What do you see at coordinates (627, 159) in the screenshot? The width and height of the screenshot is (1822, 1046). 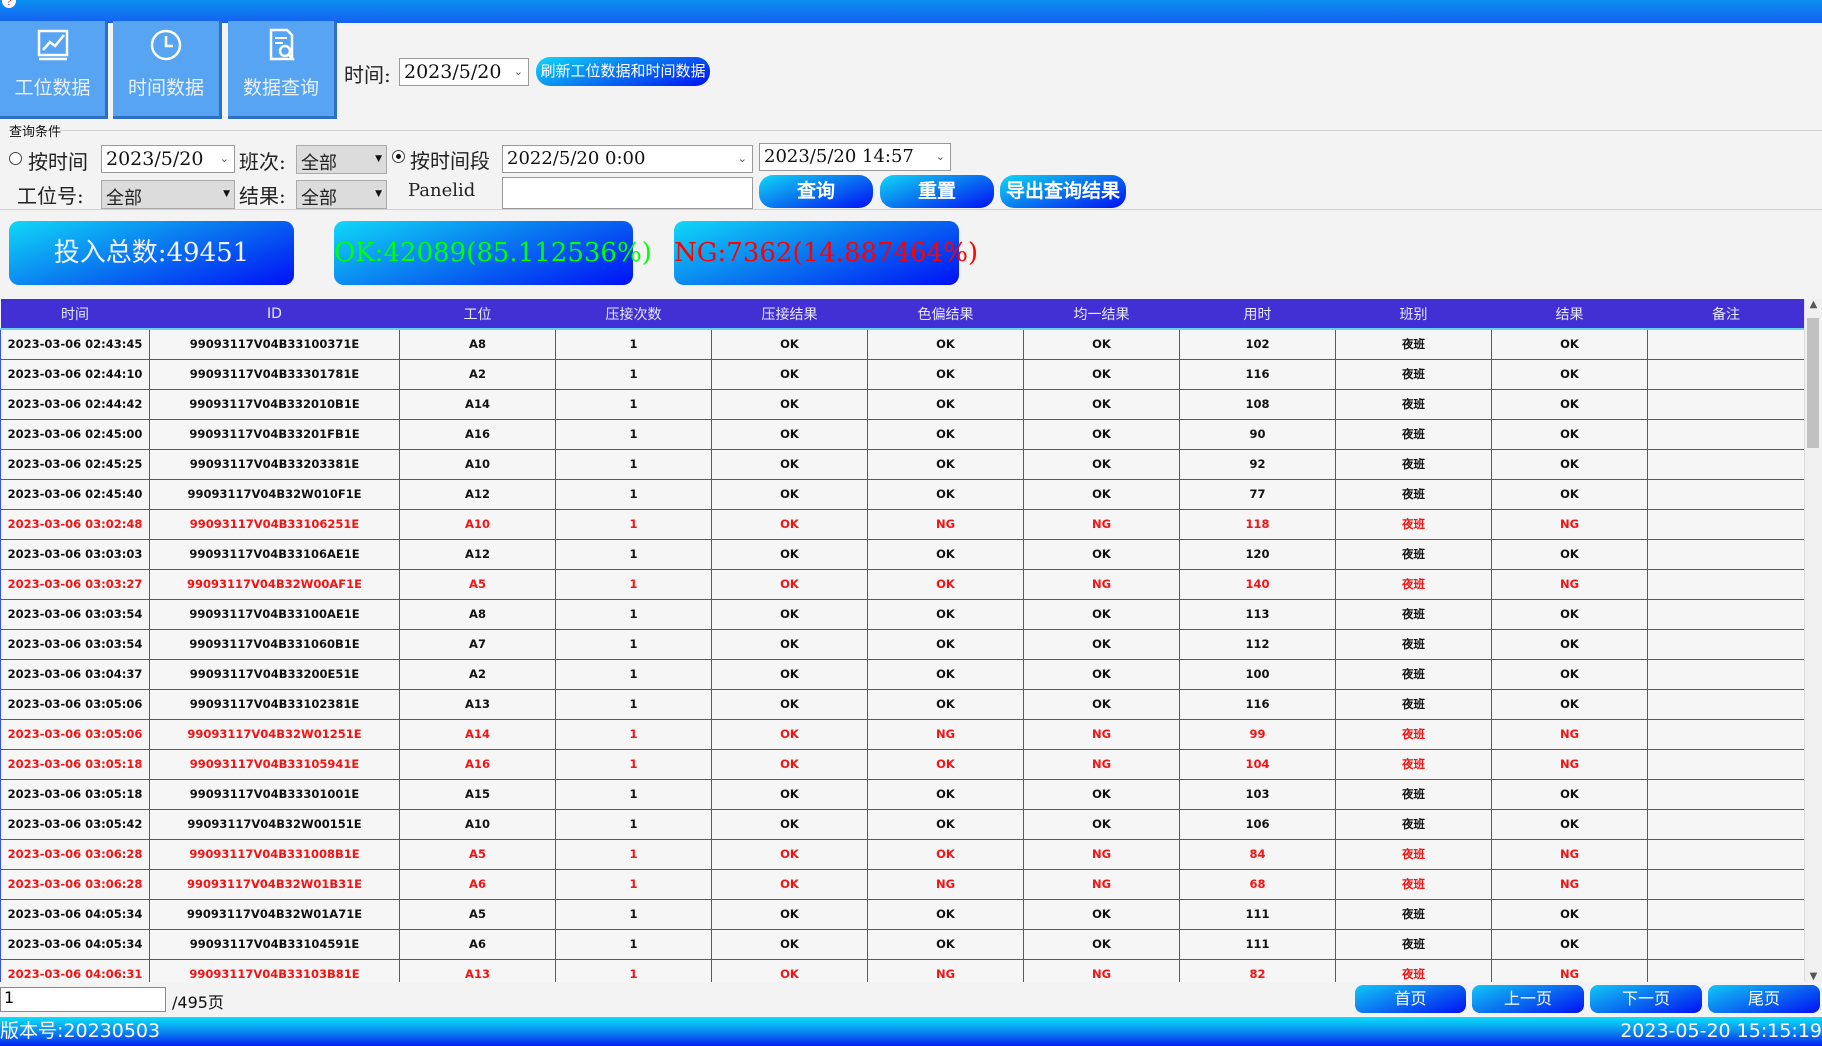 I see `range-start-picker: 2022/5/20 0:00 ⌄` at bounding box center [627, 159].